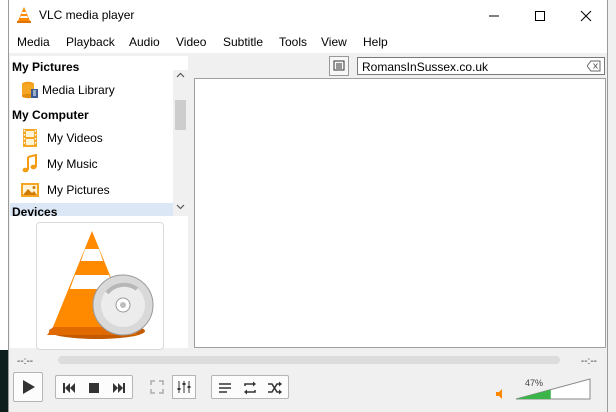 The width and height of the screenshot is (616, 412). I want to click on previous-button, so click(69, 388).